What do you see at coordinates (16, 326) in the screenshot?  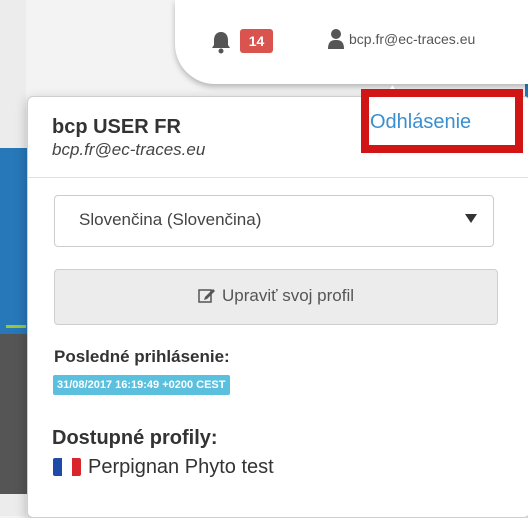 I see `background-accent-line` at bounding box center [16, 326].